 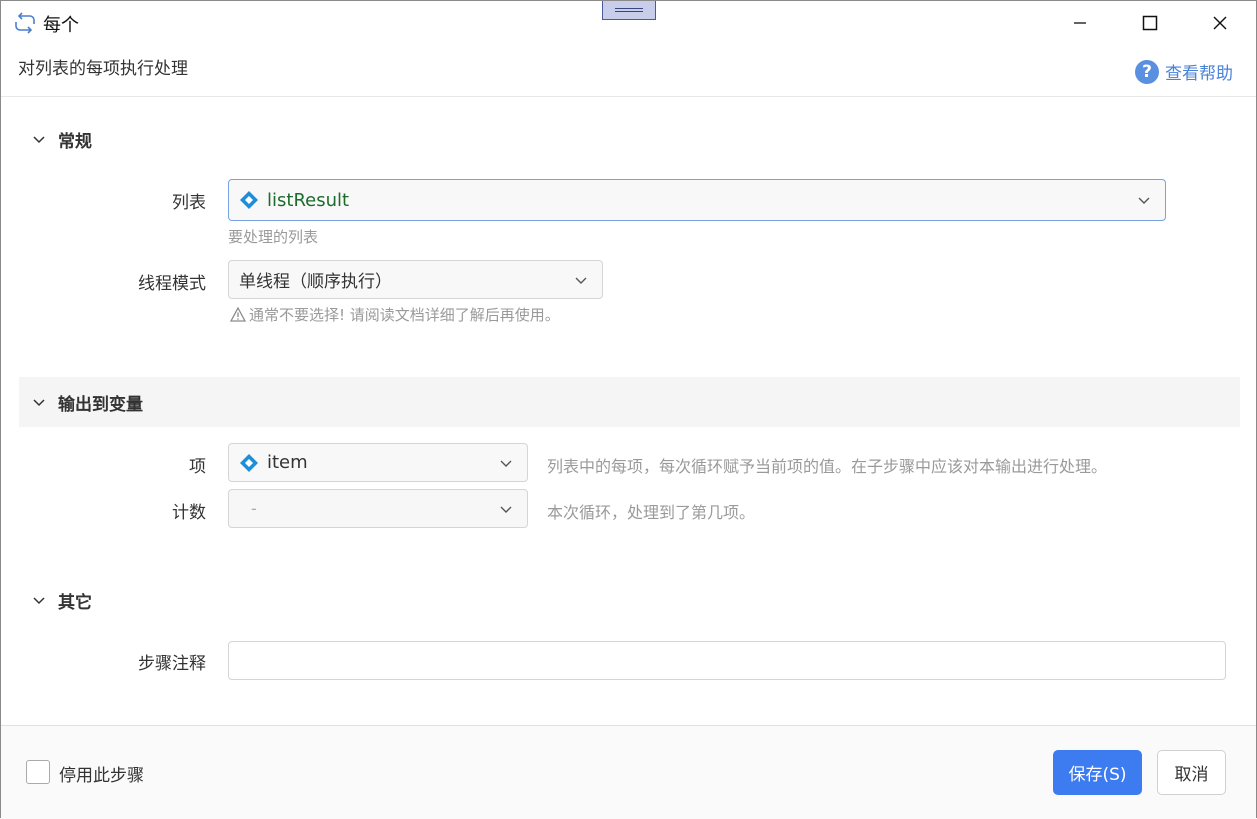 I want to click on thread-mode-select: 单线程（顺序执行）, so click(x=415, y=279).